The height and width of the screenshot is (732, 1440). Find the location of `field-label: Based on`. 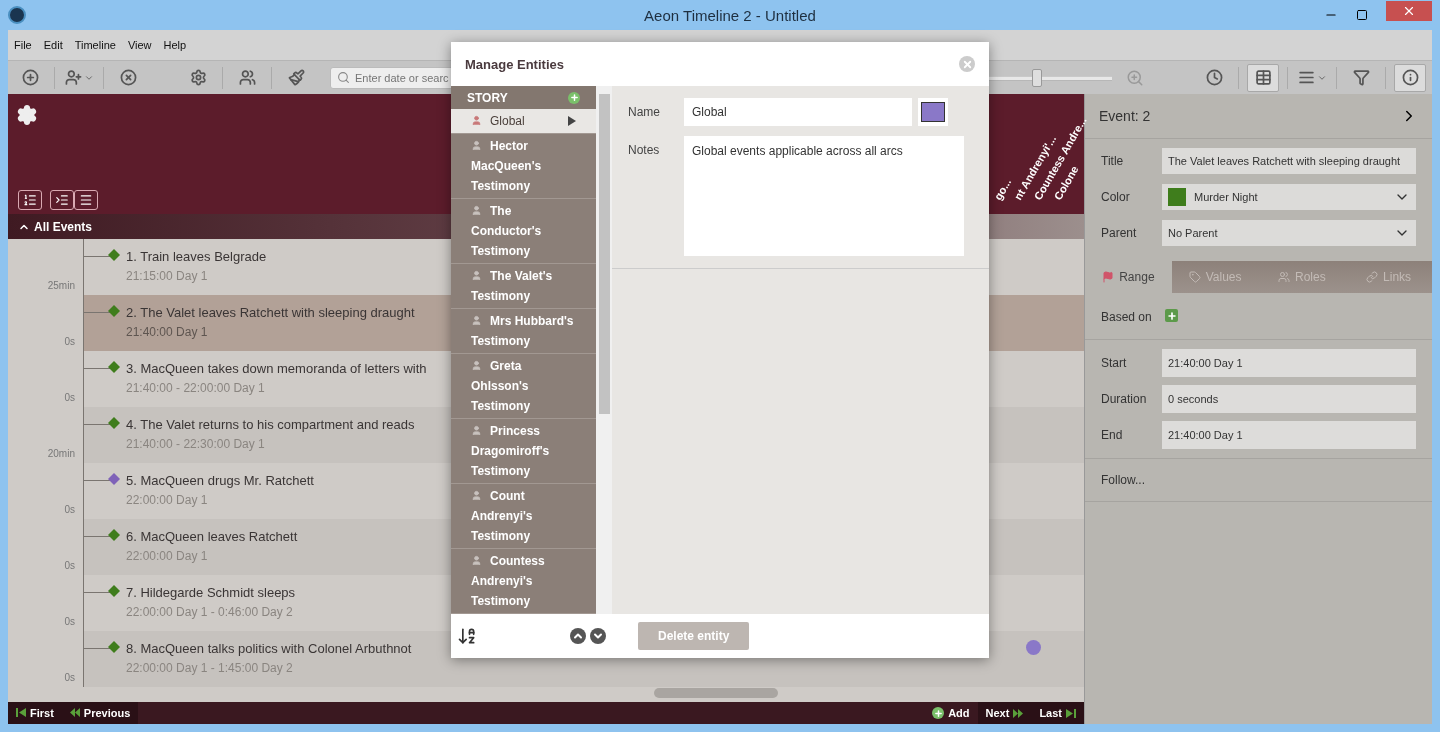

field-label: Based on is located at coordinates (1127, 317).